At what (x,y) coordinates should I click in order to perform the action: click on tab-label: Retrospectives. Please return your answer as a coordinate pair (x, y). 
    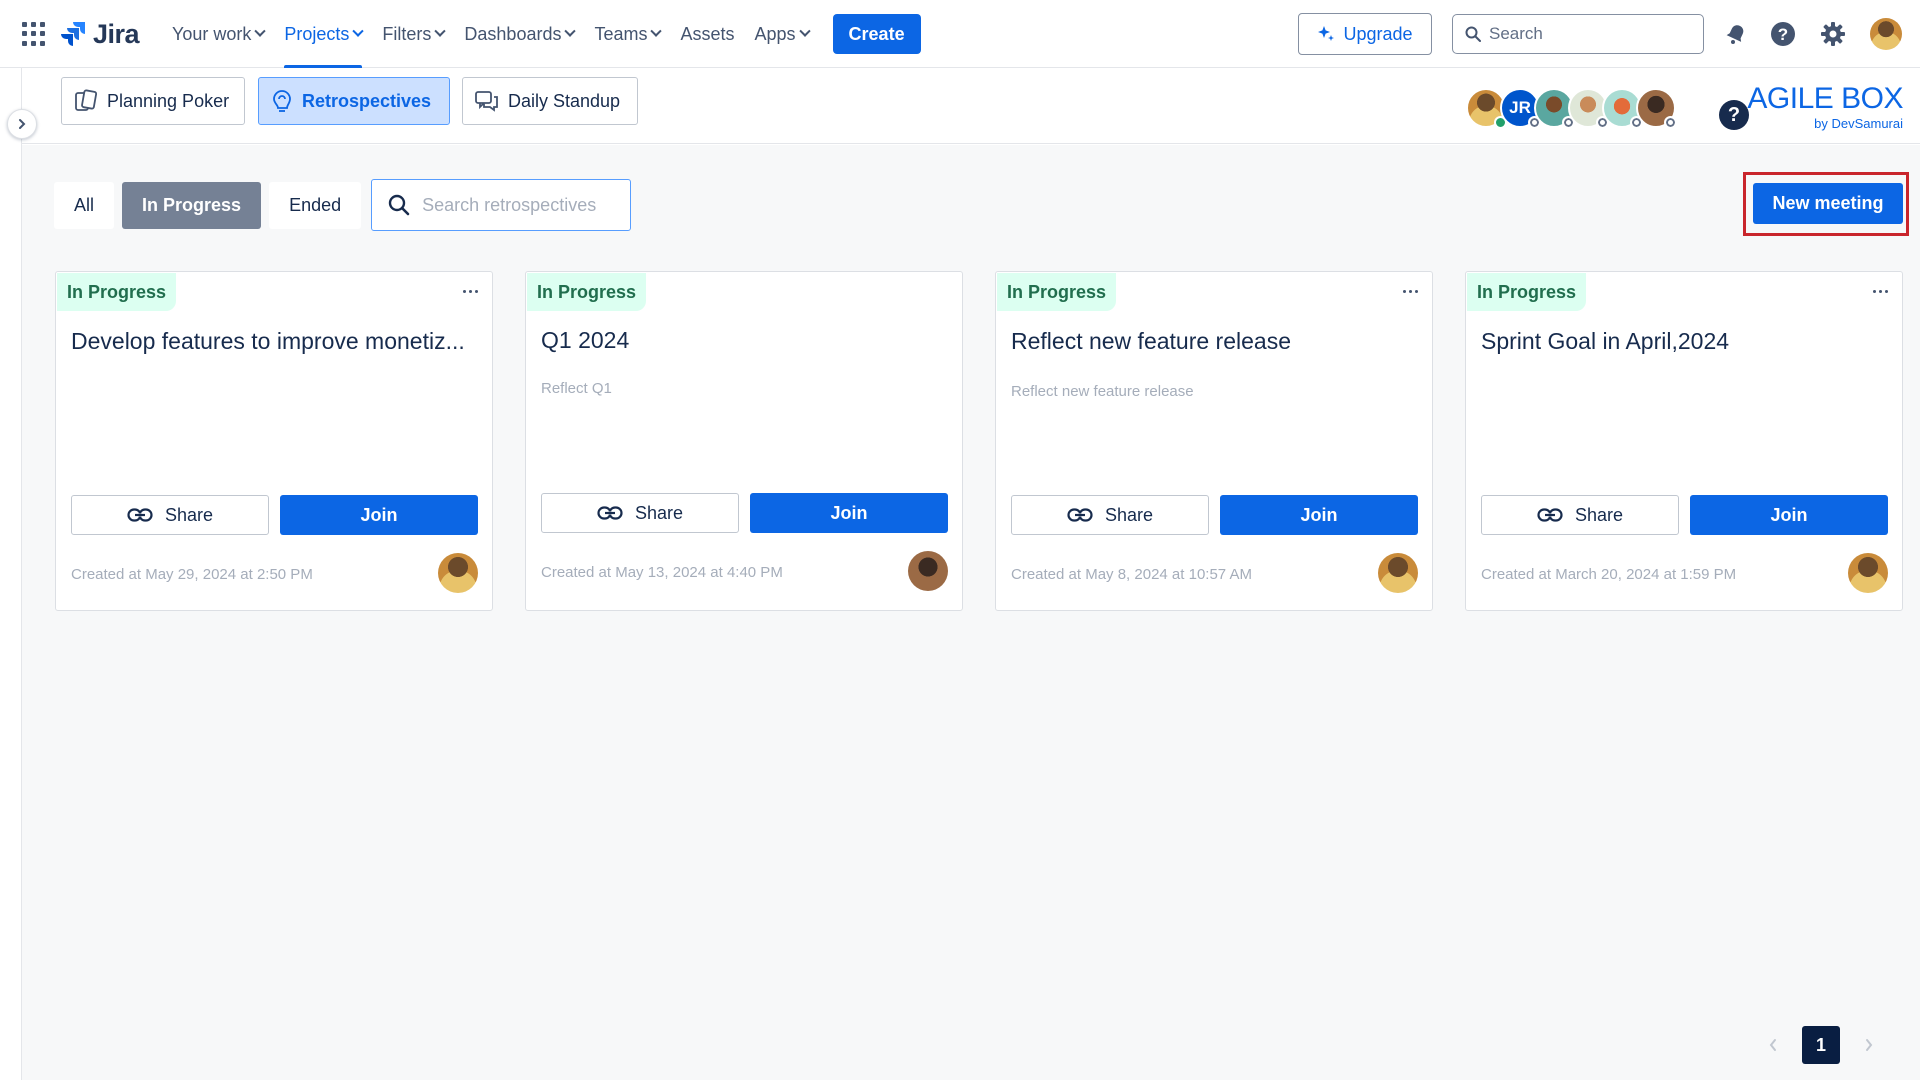
    Looking at the image, I should click on (367, 100).